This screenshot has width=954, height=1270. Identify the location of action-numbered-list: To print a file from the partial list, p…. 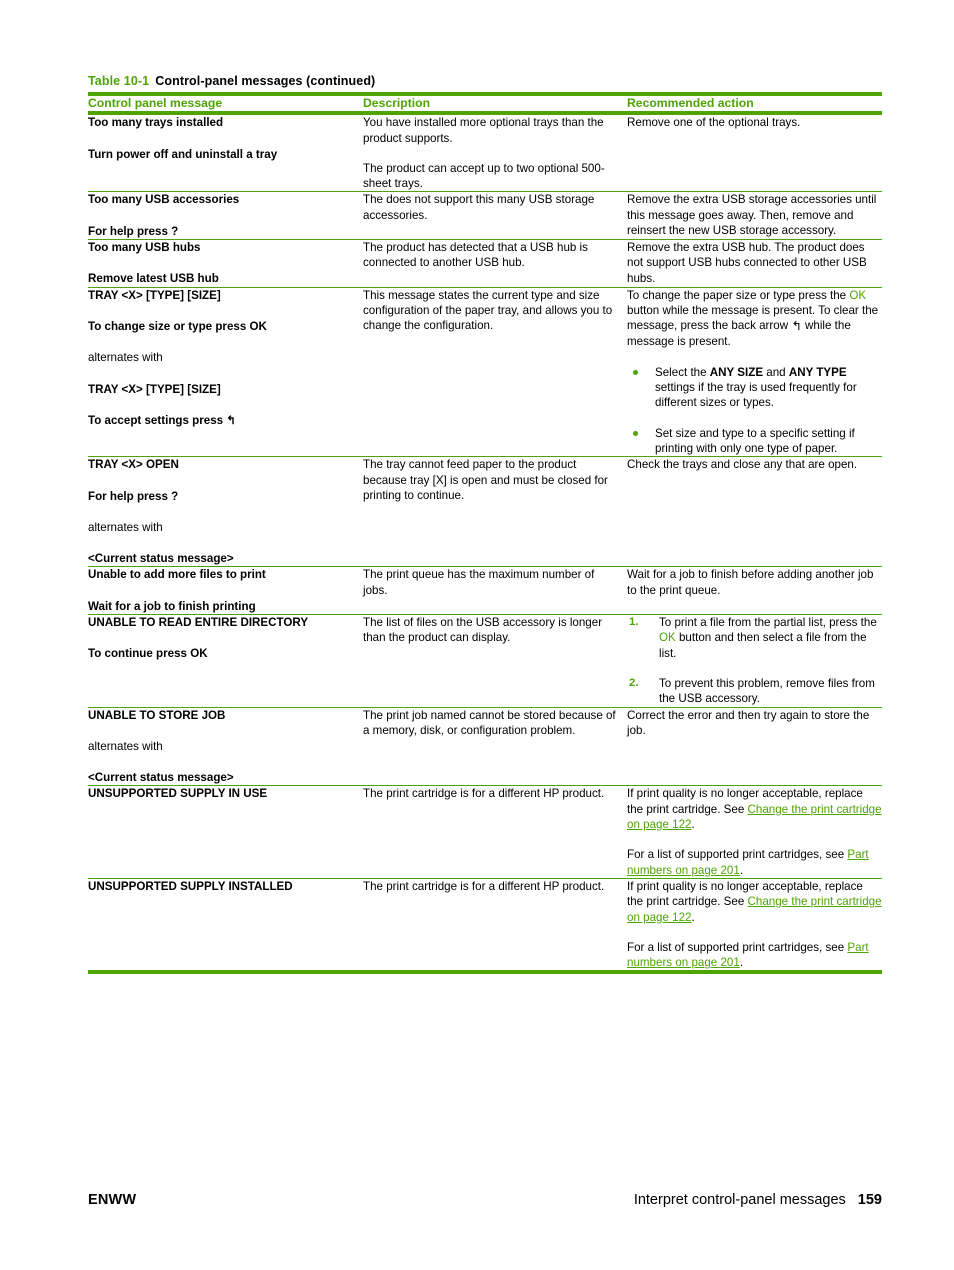
(754, 660).